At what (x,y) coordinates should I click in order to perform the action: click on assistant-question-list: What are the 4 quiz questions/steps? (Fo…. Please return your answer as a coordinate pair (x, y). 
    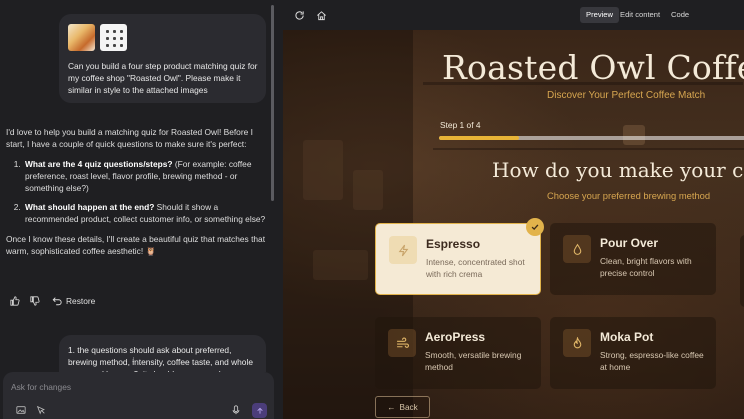
    Looking at the image, I should click on (145, 191).